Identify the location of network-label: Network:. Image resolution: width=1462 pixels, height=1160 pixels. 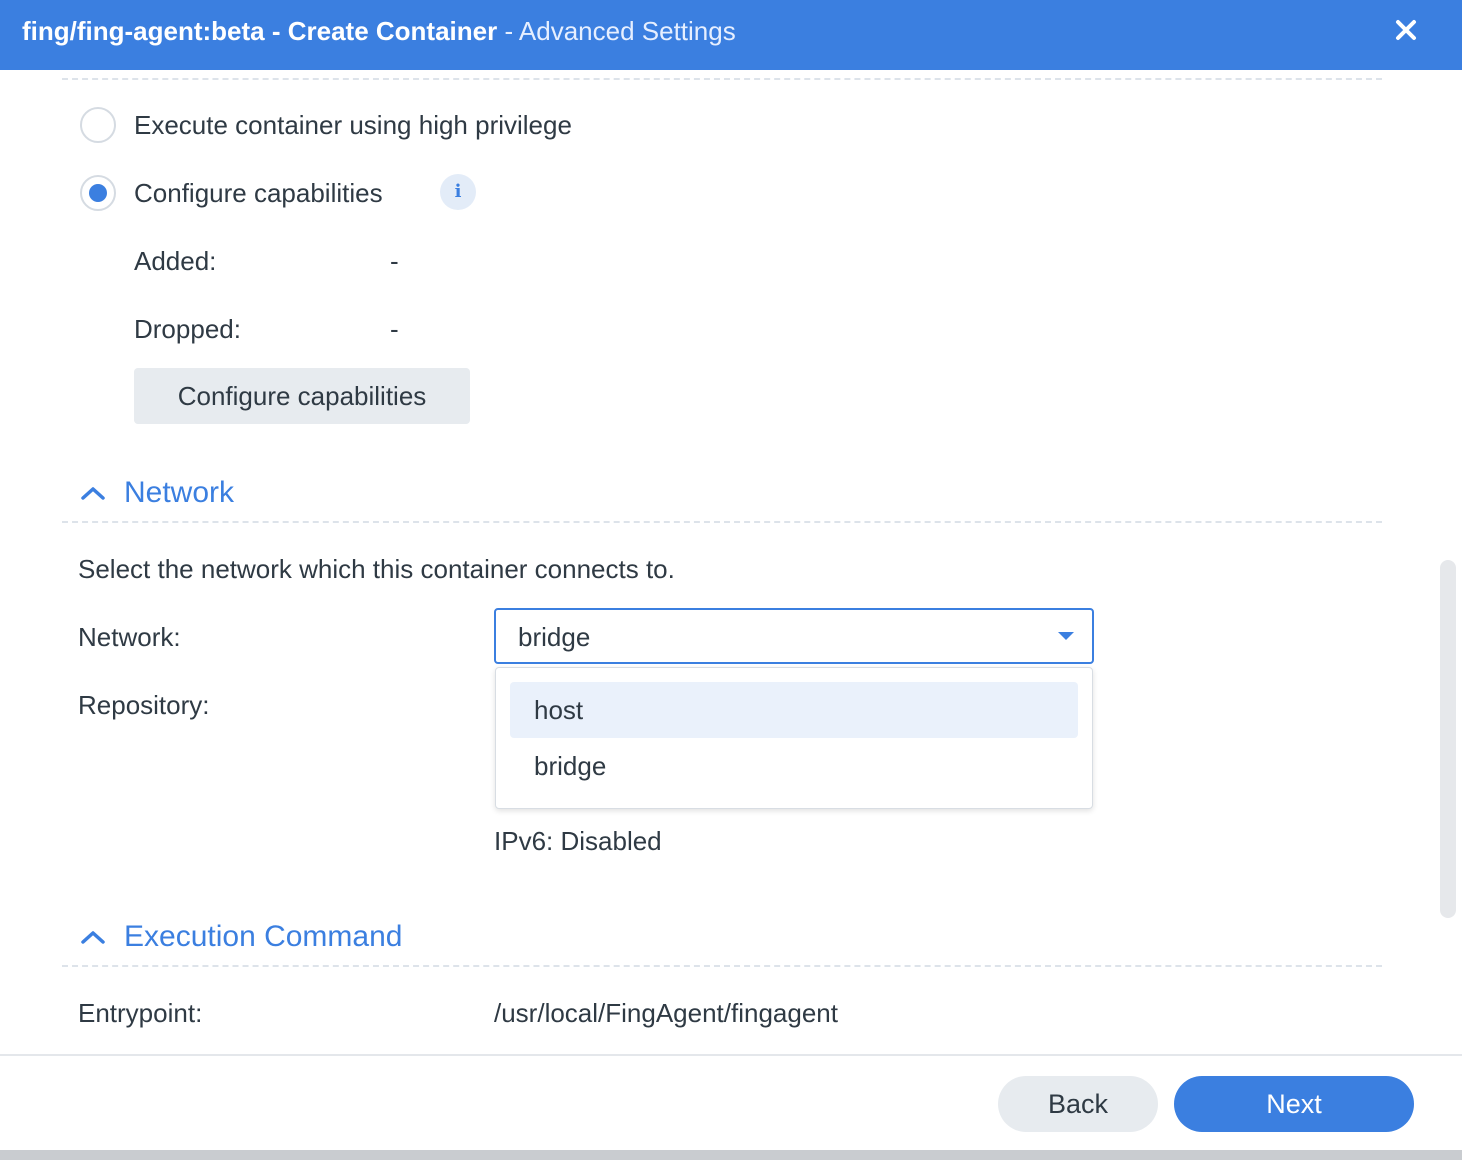
(129, 637).